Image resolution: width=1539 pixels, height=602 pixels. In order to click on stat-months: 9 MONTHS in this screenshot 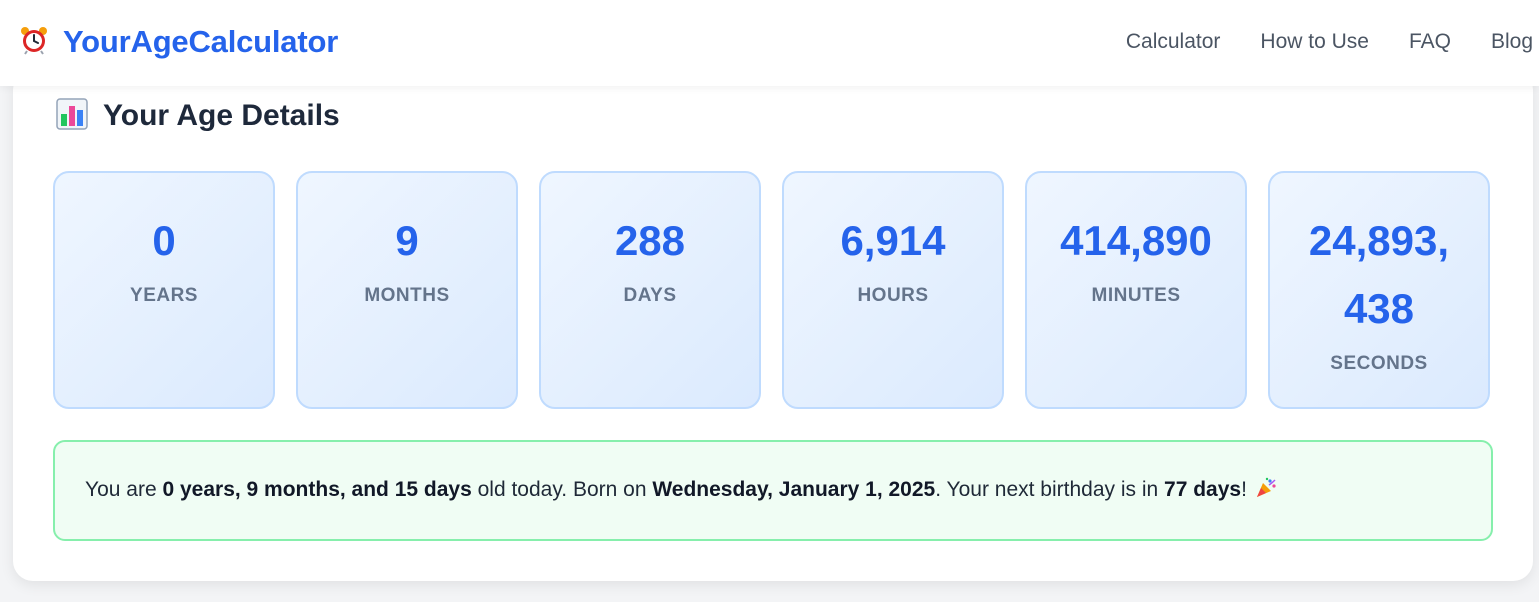, I will do `click(407, 290)`.